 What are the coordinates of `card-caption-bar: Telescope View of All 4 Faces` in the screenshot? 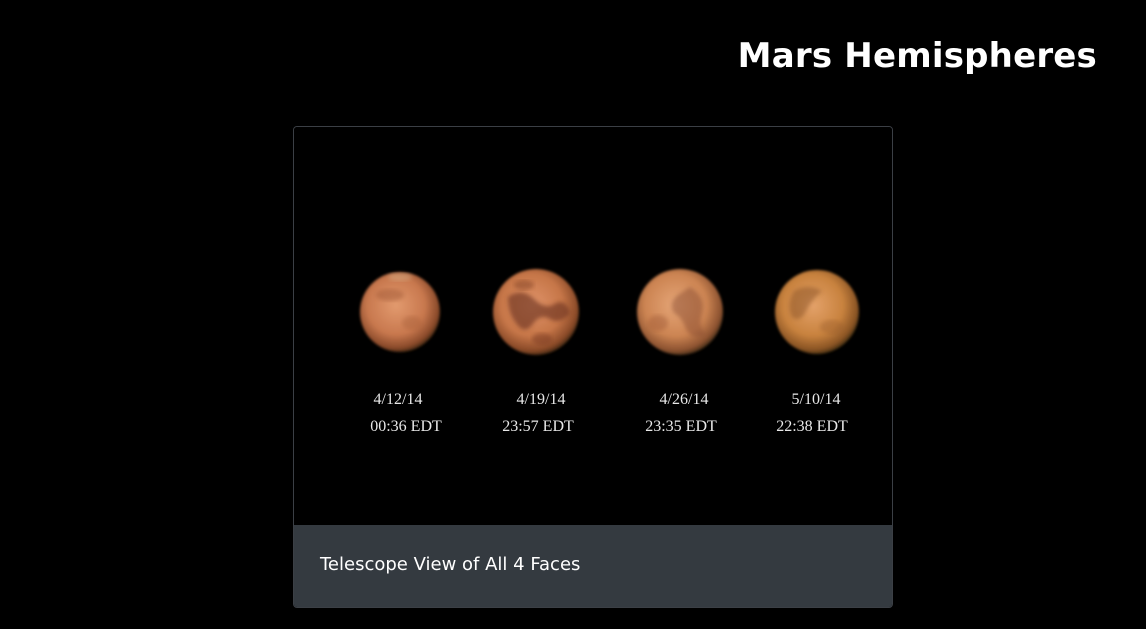 It's located at (593, 566).